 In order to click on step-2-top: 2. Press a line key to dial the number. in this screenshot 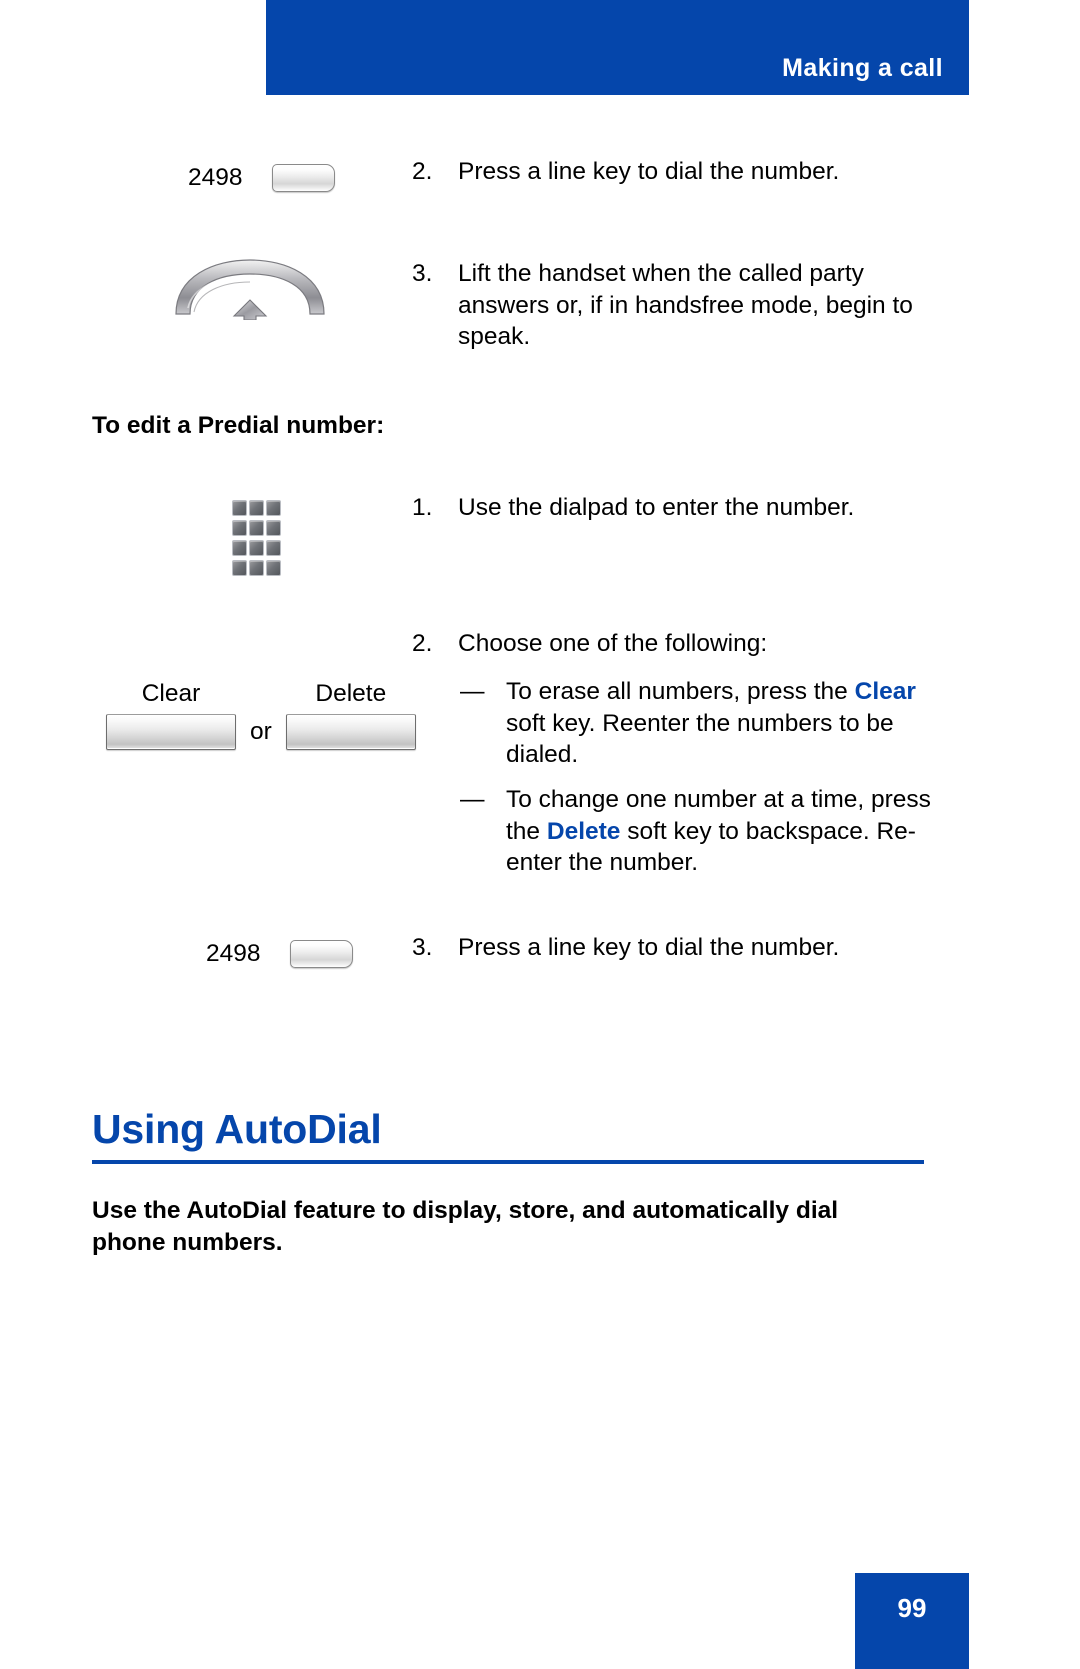, I will do `click(677, 172)`.